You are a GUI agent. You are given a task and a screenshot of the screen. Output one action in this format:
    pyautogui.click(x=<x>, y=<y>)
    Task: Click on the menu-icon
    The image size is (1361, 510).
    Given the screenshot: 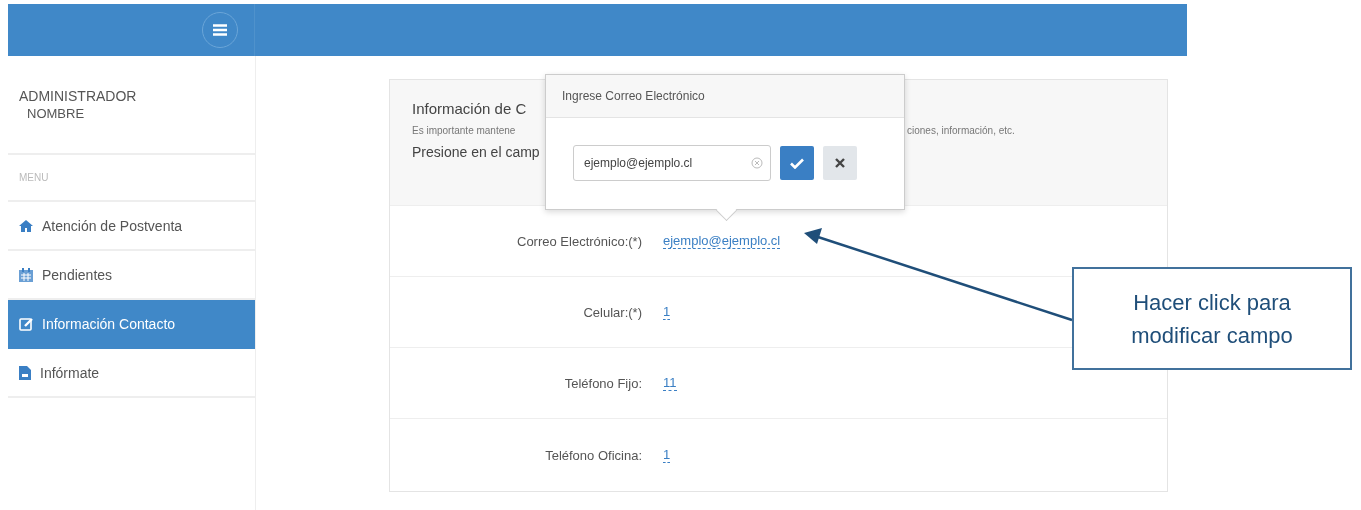 What is the action you would take?
    pyautogui.click(x=220, y=30)
    